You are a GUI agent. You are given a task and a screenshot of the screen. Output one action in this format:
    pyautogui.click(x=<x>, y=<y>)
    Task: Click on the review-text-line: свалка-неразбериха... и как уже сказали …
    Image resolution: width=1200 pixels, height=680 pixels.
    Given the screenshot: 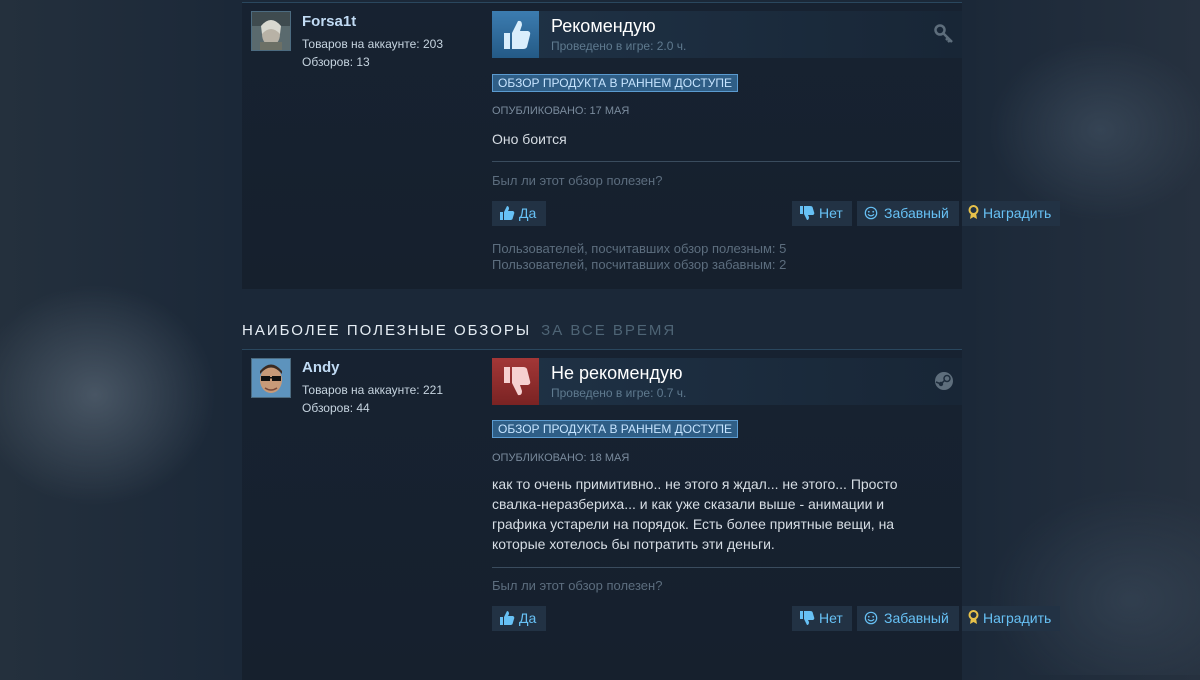 What is the action you would take?
    pyautogui.click(x=688, y=504)
    